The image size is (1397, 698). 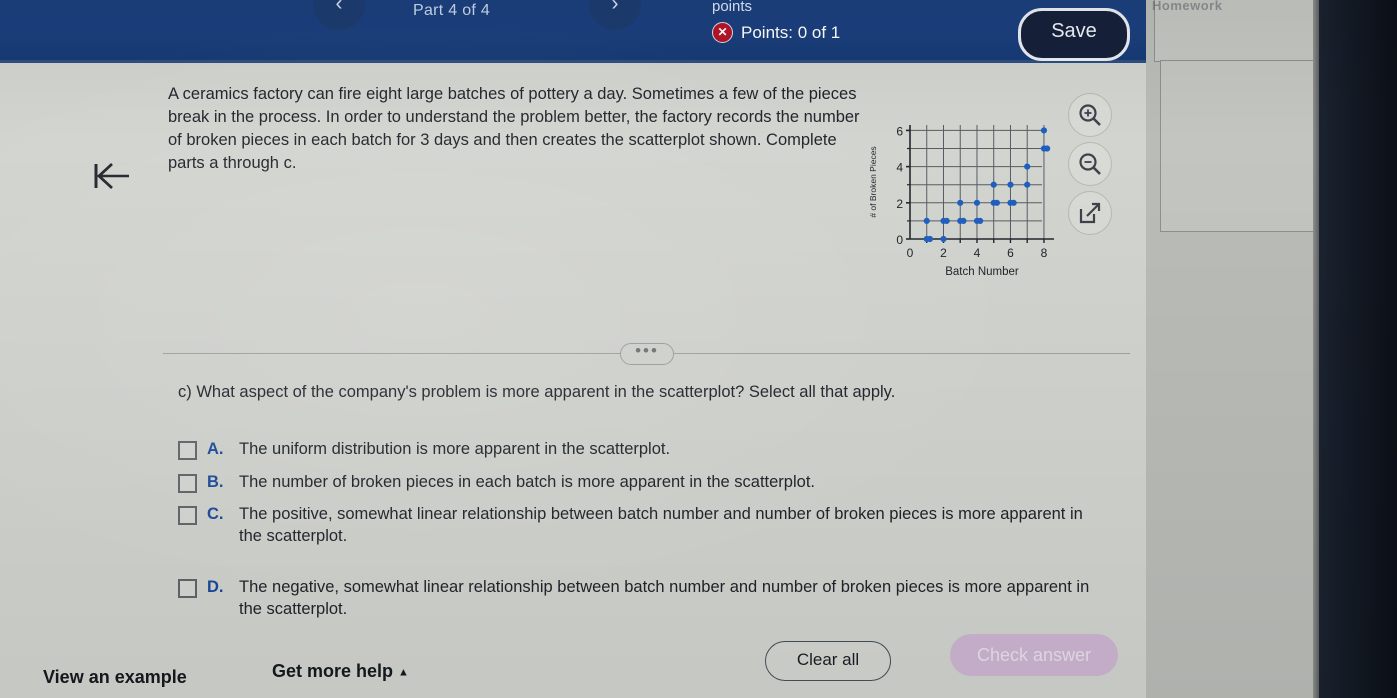 I want to click on scatterplot-figure: 0 2 4 6 0 2 4 6 8 Batch Number # of Broken Pieces, so click(x=962, y=206).